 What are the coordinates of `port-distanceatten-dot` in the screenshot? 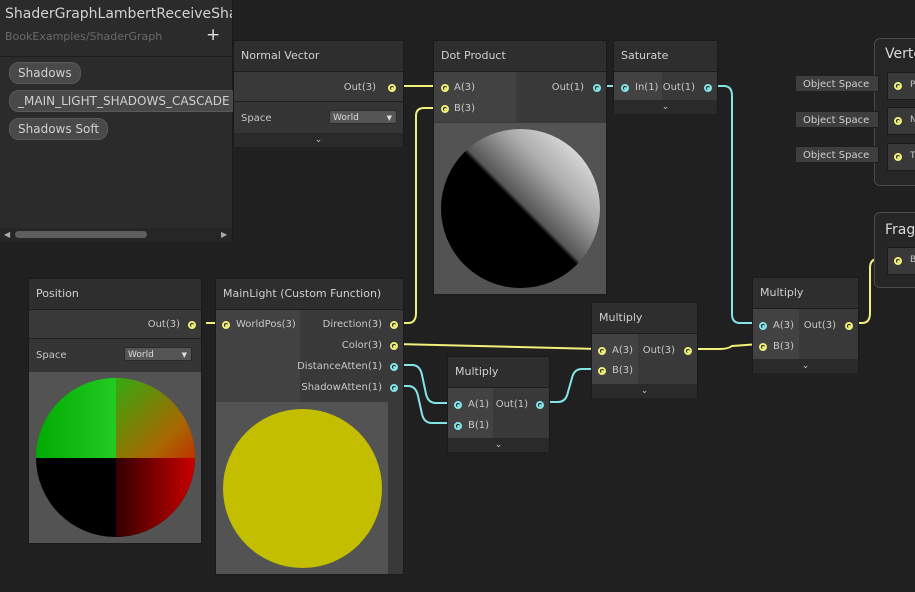 It's located at (394, 367).